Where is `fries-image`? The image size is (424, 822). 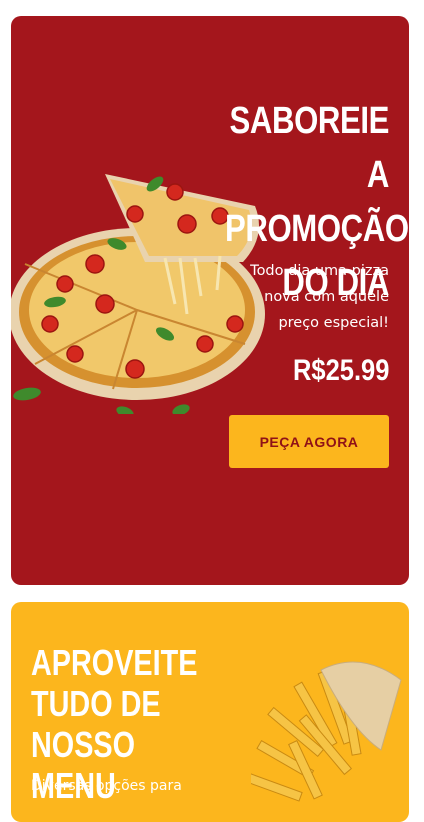 fries-image is located at coordinates (326, 731).